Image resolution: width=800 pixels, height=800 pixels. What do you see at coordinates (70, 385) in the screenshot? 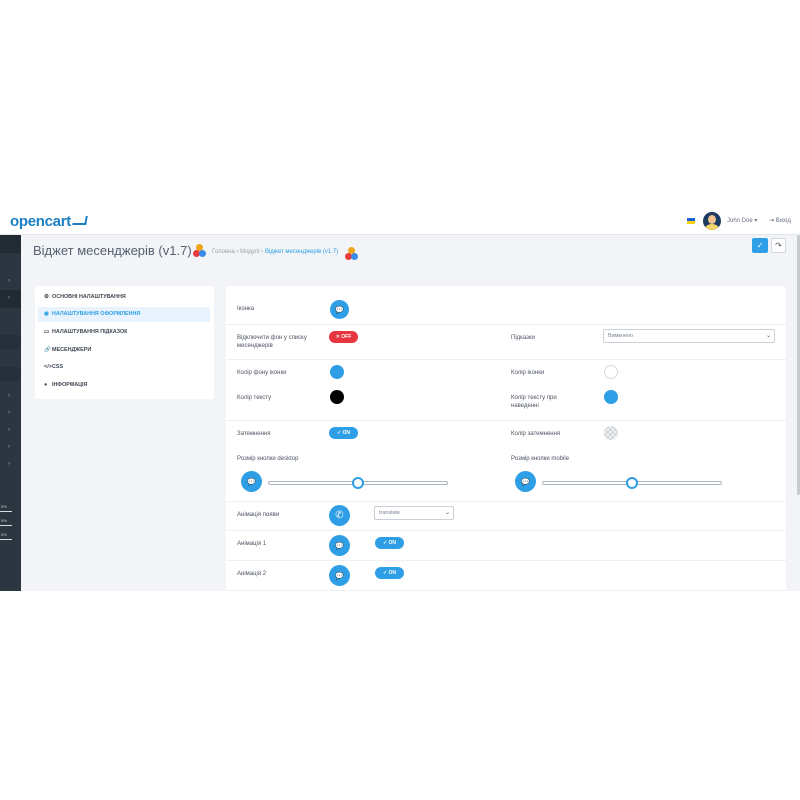
I see `tab-label: ІНФОРМАЦІЯ` at bounding box center [70, 385].